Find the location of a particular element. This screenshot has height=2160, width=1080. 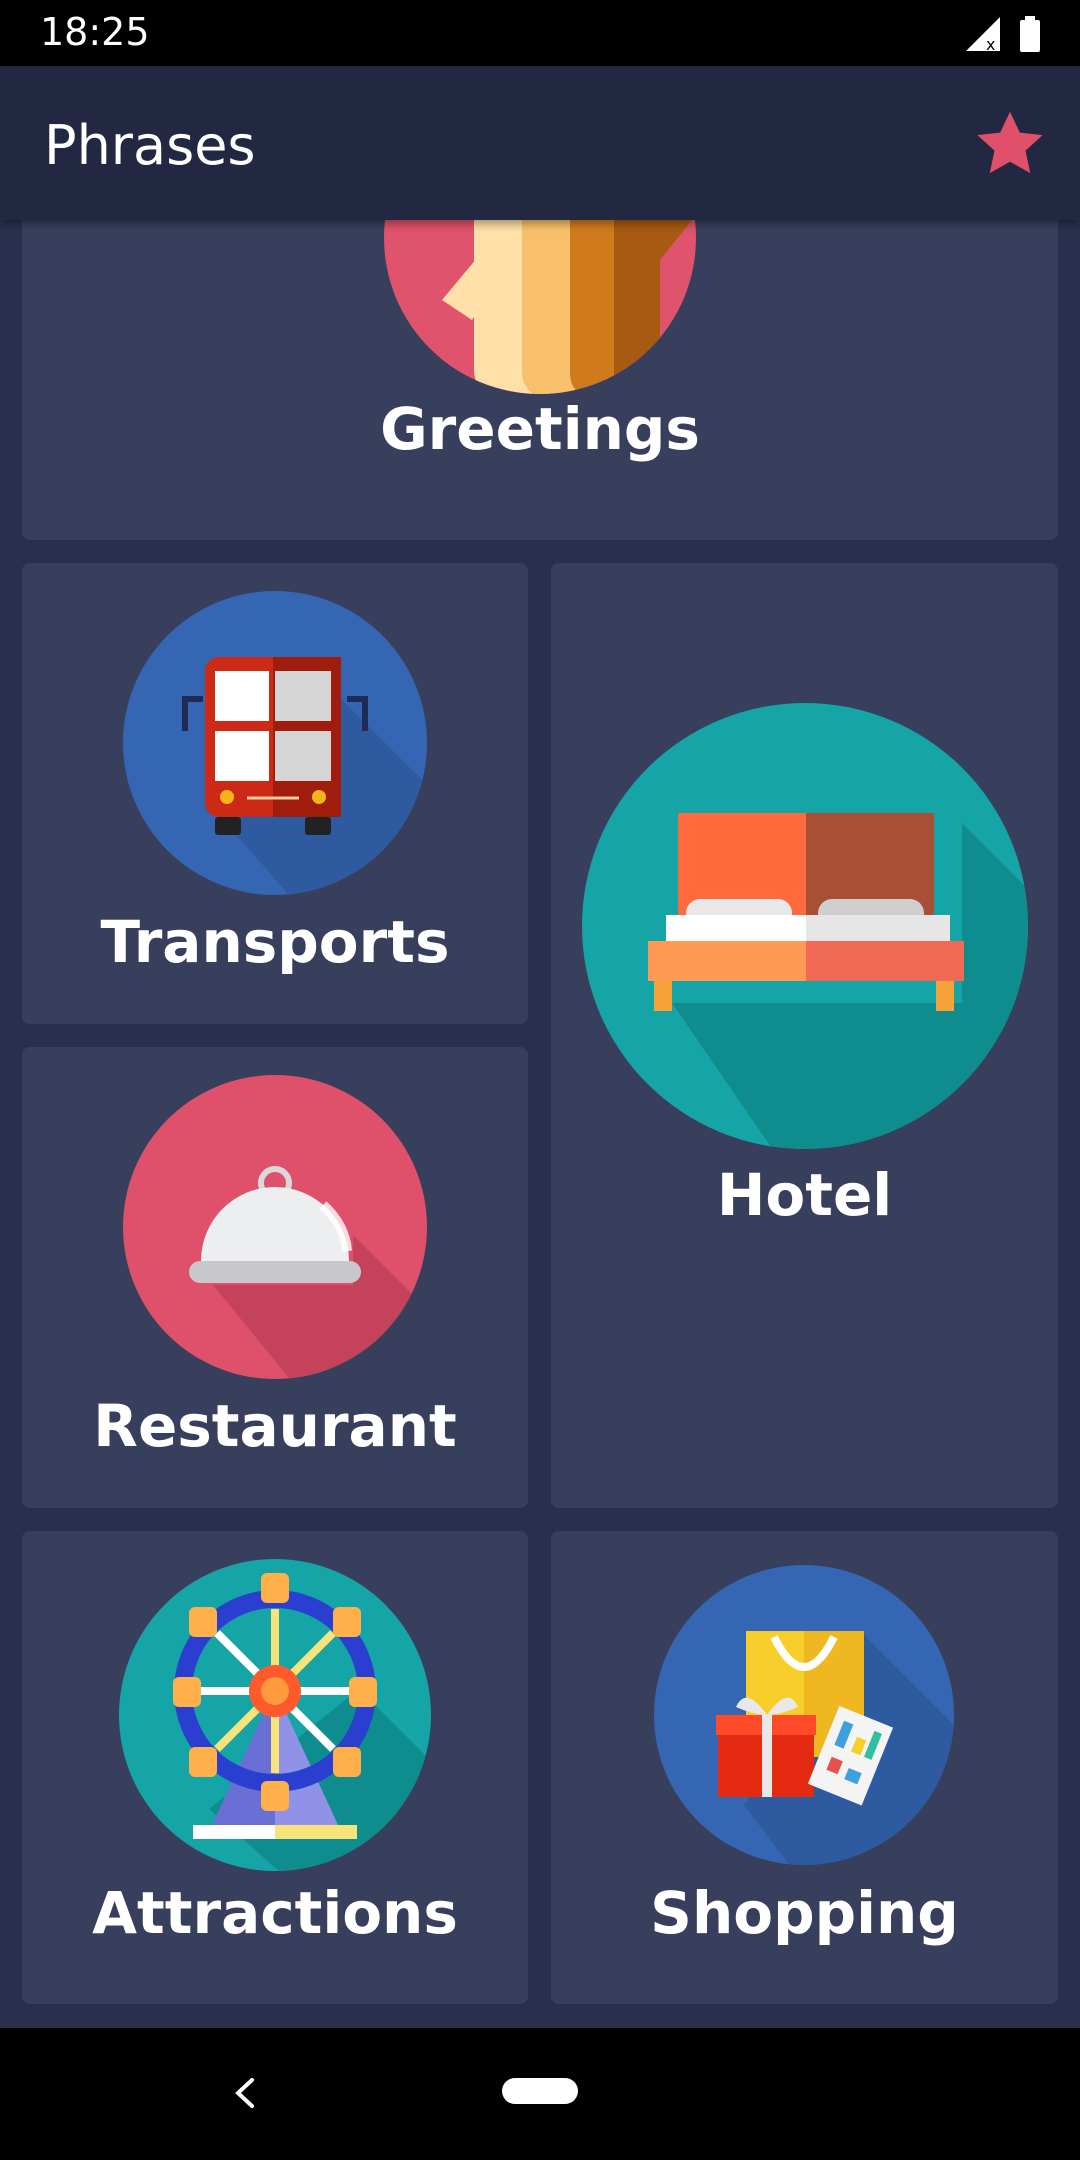

category-label: Greetings is located at coordinates (540, 429).